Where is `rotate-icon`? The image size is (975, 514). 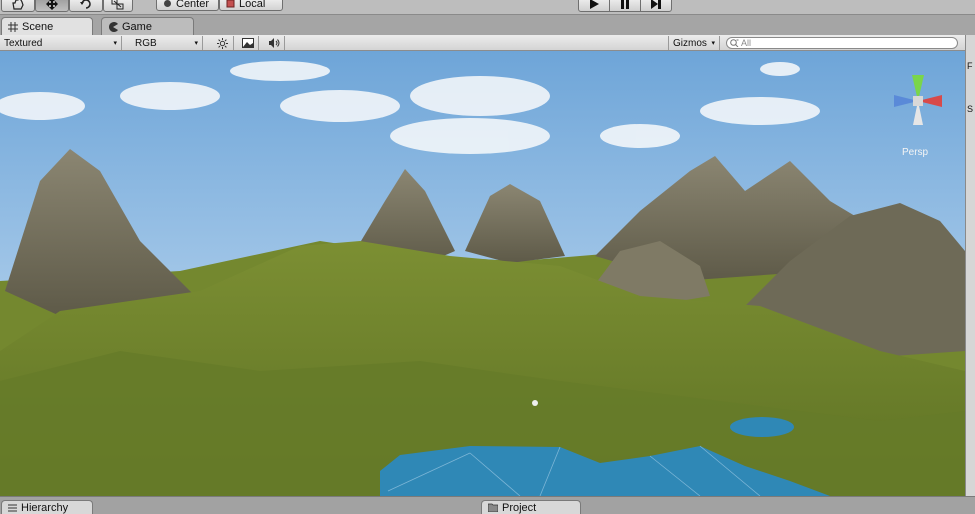 rotate-icon is located at coordinates (85, 4).